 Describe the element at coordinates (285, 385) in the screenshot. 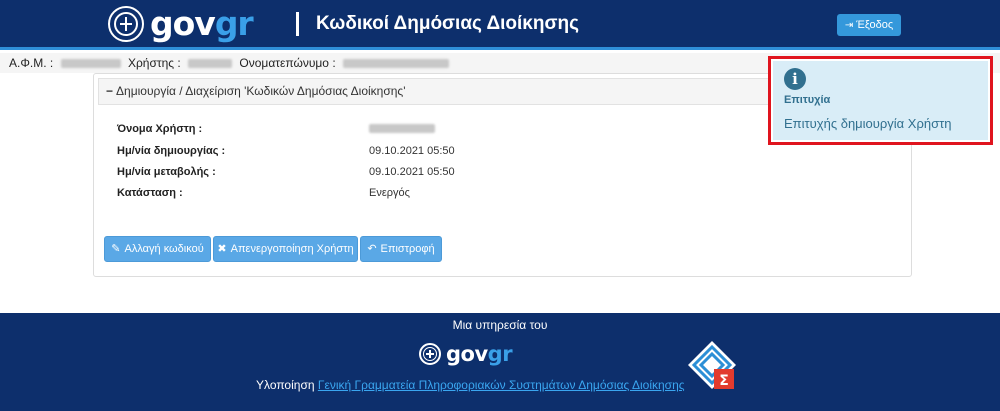

I see `impl-prefix: Υλοποίηση` at that location.